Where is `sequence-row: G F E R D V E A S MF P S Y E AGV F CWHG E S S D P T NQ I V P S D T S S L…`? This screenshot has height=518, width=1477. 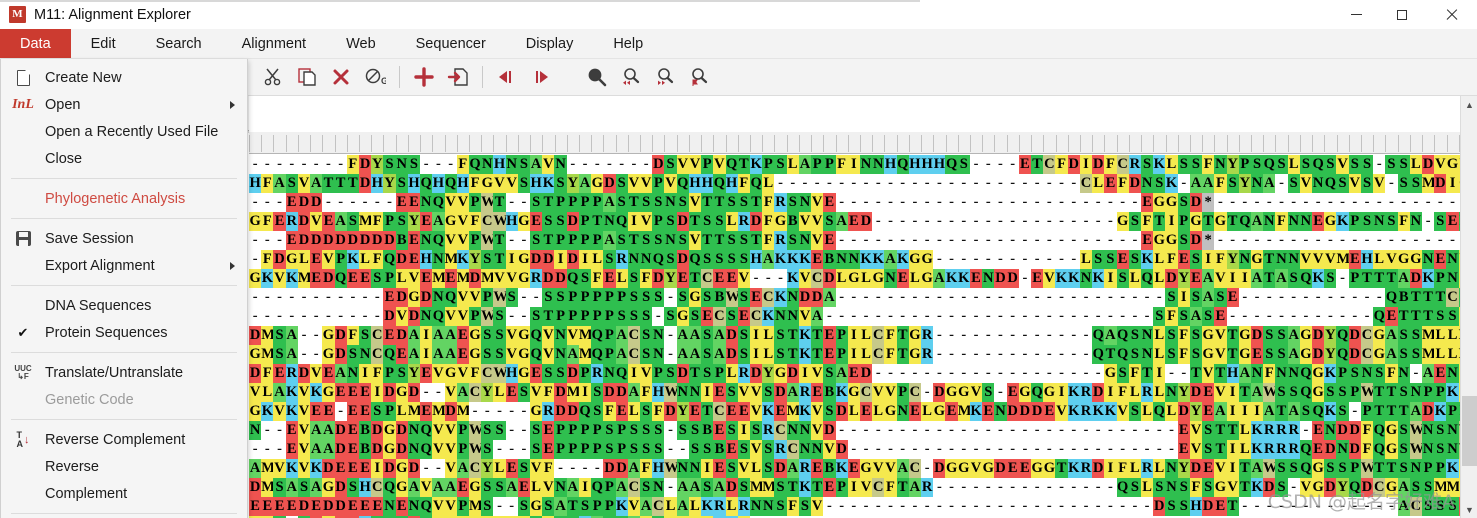
sequence-row: G F E R D V E A S MF P S Y E AGV F CWHG E S S D P T NQ I V P S D T S S L… is located at coordinates (854, 221).